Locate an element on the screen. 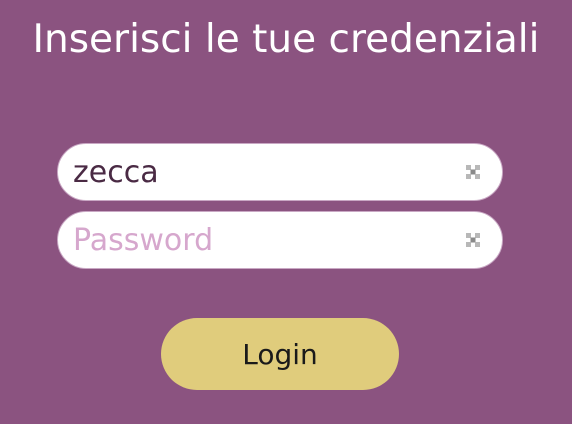 The image size is (572, 424). password-field-wrapper is located at coordinates (280, 240).